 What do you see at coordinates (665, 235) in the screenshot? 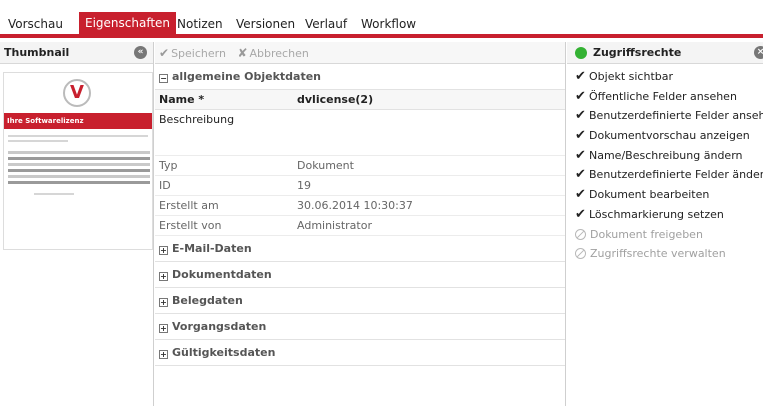
I see `permission-item: Dokument freigeben` at bounding box center [665, 235].